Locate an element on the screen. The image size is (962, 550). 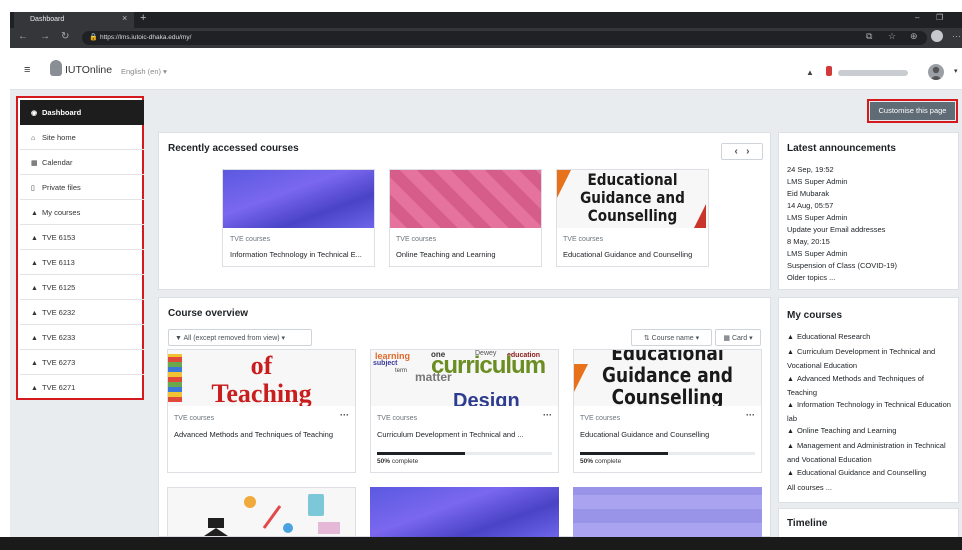
sidebar-item-calendar: ▦ Calendar is located at coordinates (82, 162).